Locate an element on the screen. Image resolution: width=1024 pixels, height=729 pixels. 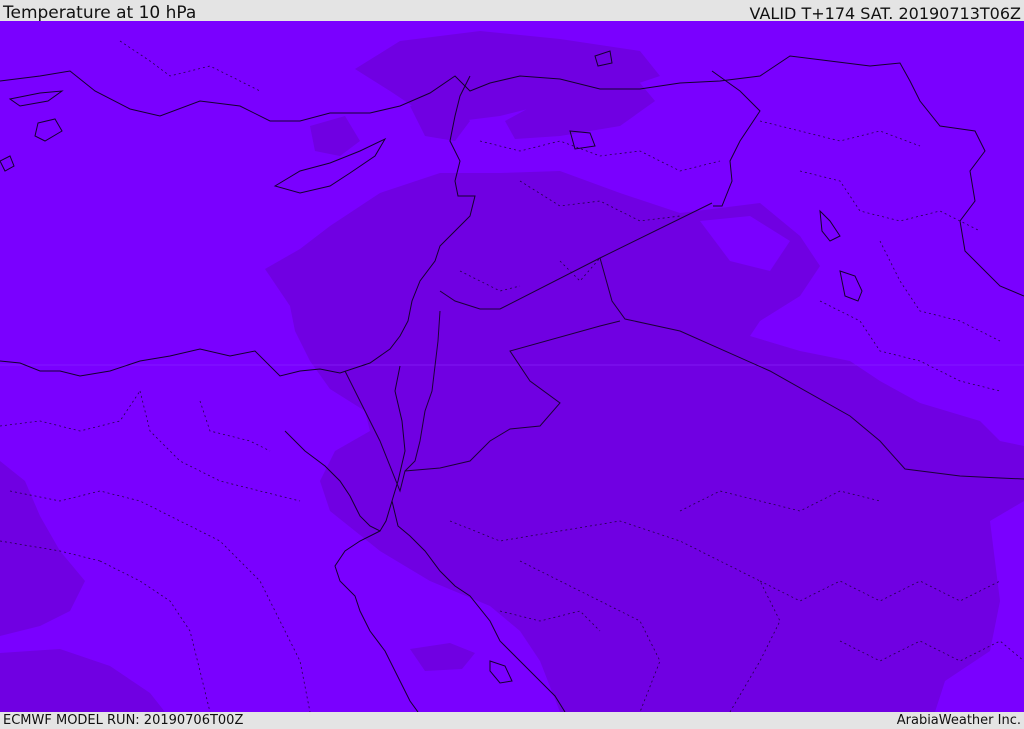
model-run-label: ECMWF MODEL RUN: 20190706T00Z is located at coordinates (123, 720).